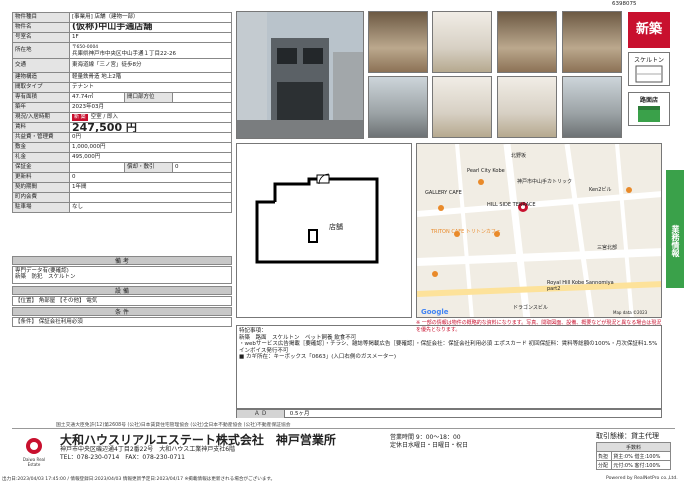 The height and width of the screenshot is (484, 689). I want to click on info-row: 契約期間 1年間, so click(122, 187).